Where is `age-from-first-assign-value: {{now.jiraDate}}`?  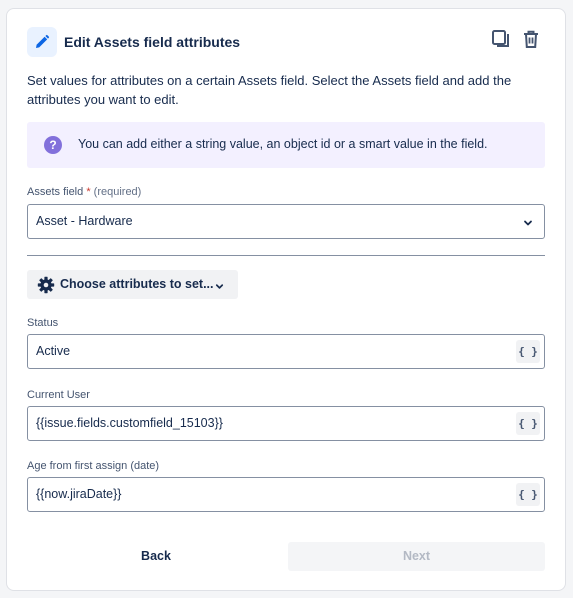
age-from-first-assign-value: {{now.jiraDate}} is located at coordinates (79, 494).